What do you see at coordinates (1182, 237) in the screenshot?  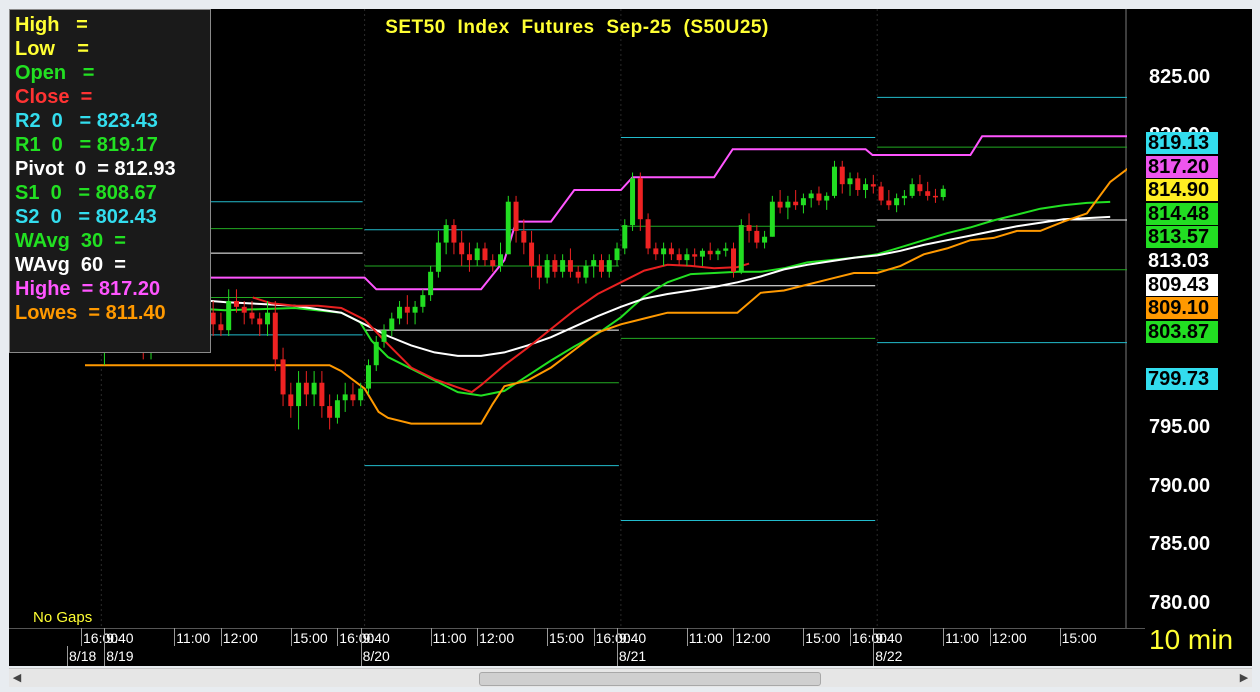 I see `price-tag: 813.57` at bounding box center [1182, 237].